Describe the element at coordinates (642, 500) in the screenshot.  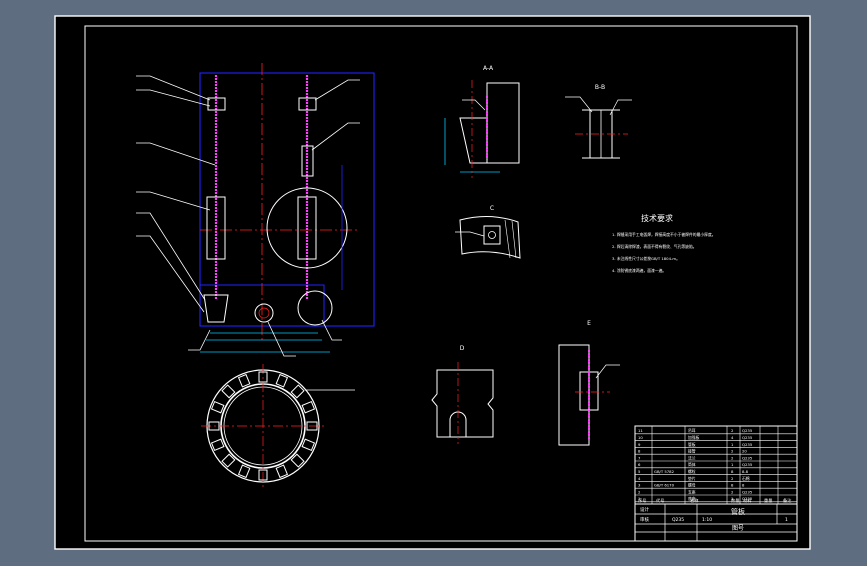
I see `bom-header-no: 序号` at that location.